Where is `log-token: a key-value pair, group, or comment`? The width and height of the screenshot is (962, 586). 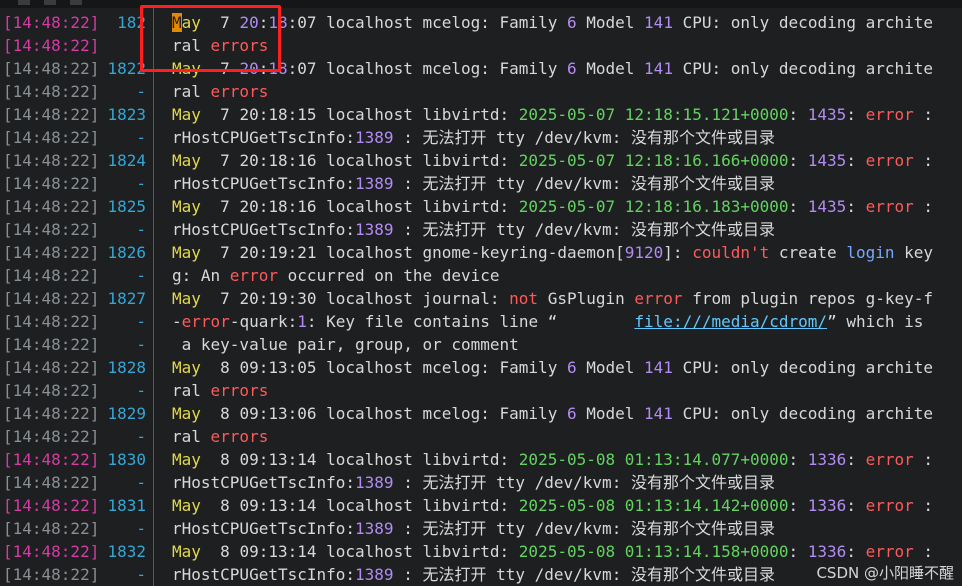 log-token: a key-value pair, group, or comment is located at coordinates (345, 344).